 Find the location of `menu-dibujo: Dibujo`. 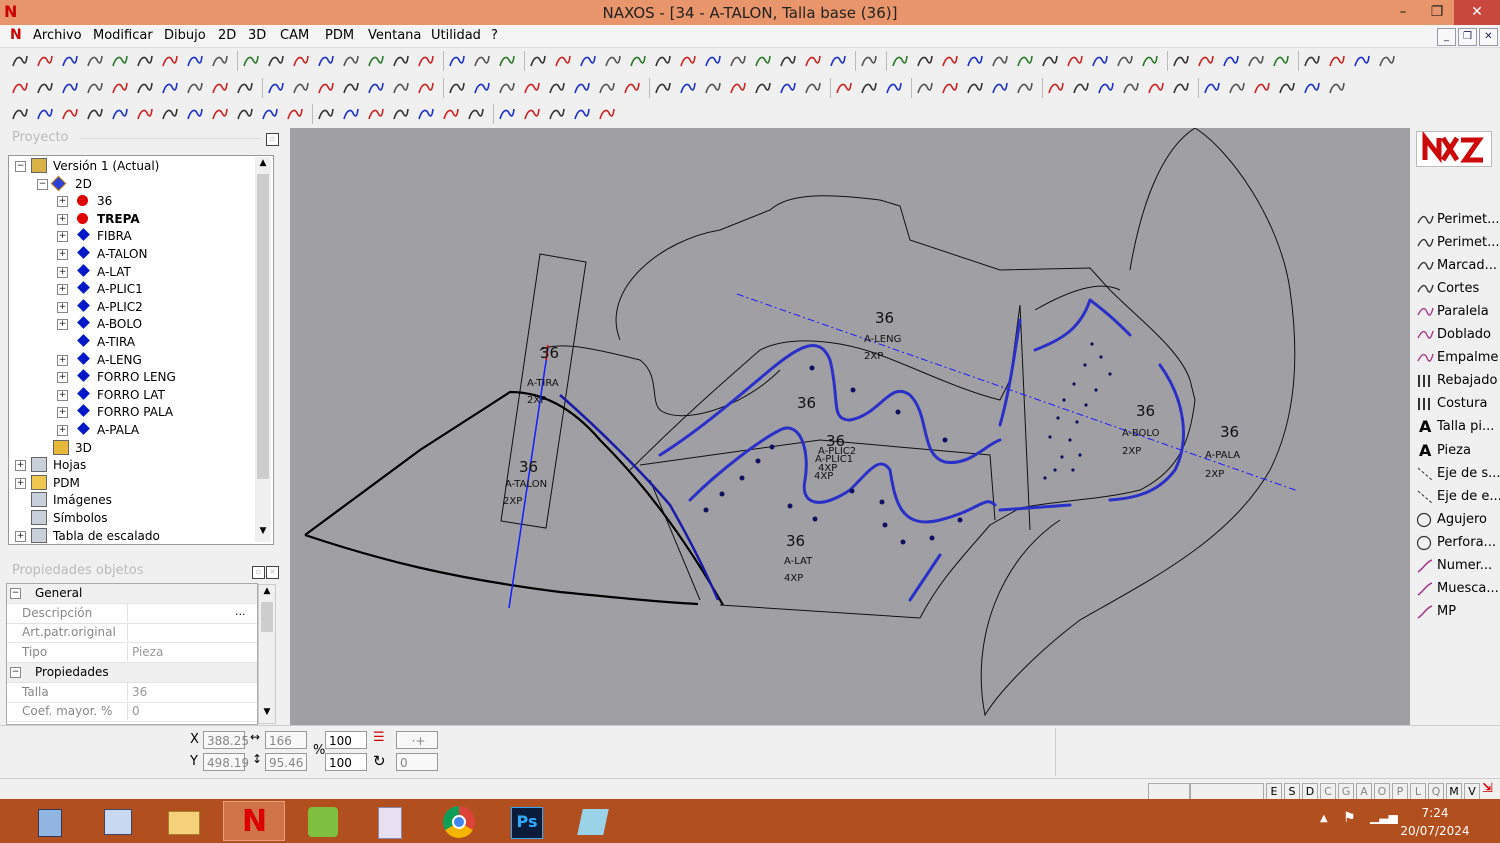

menu-dibujo: Dibujo is located at coordinates (185, 35).